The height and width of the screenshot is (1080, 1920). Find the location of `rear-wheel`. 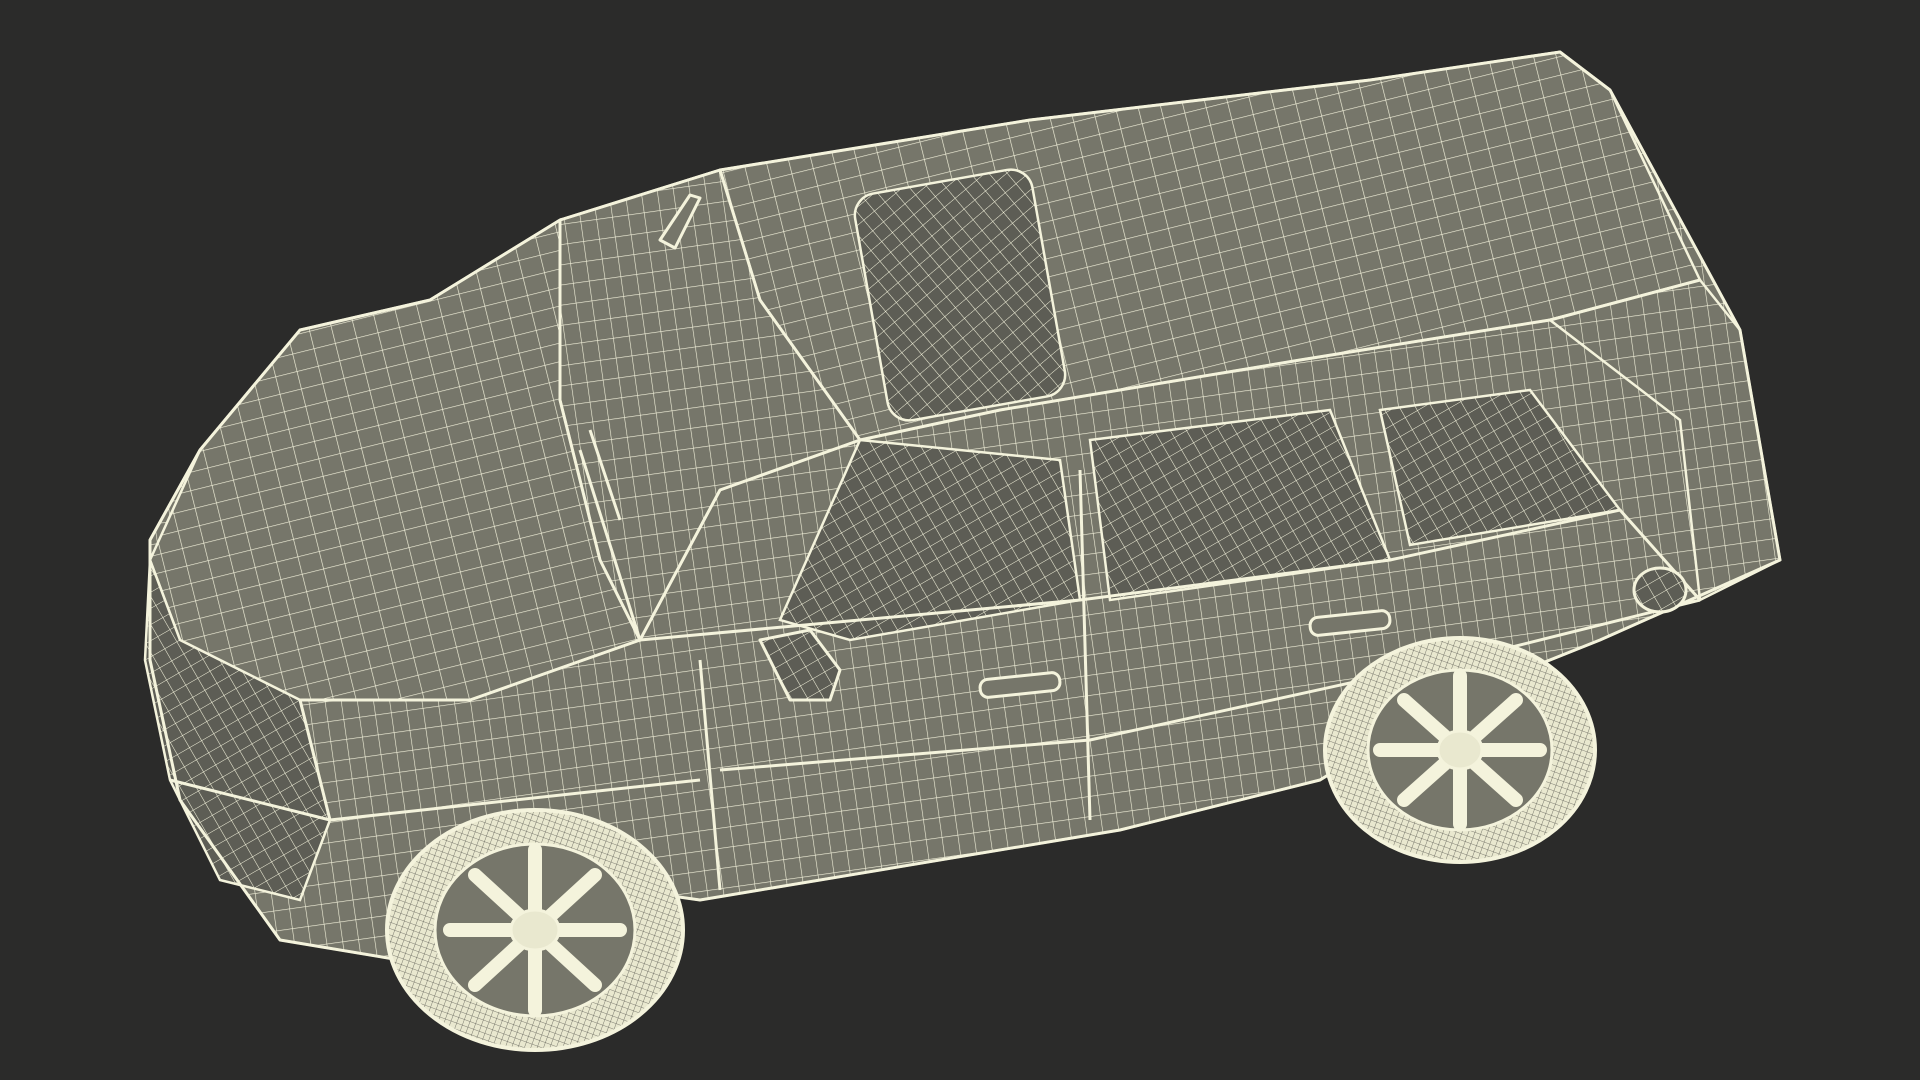

rear-wheel is located at coordinates (1460, 750).